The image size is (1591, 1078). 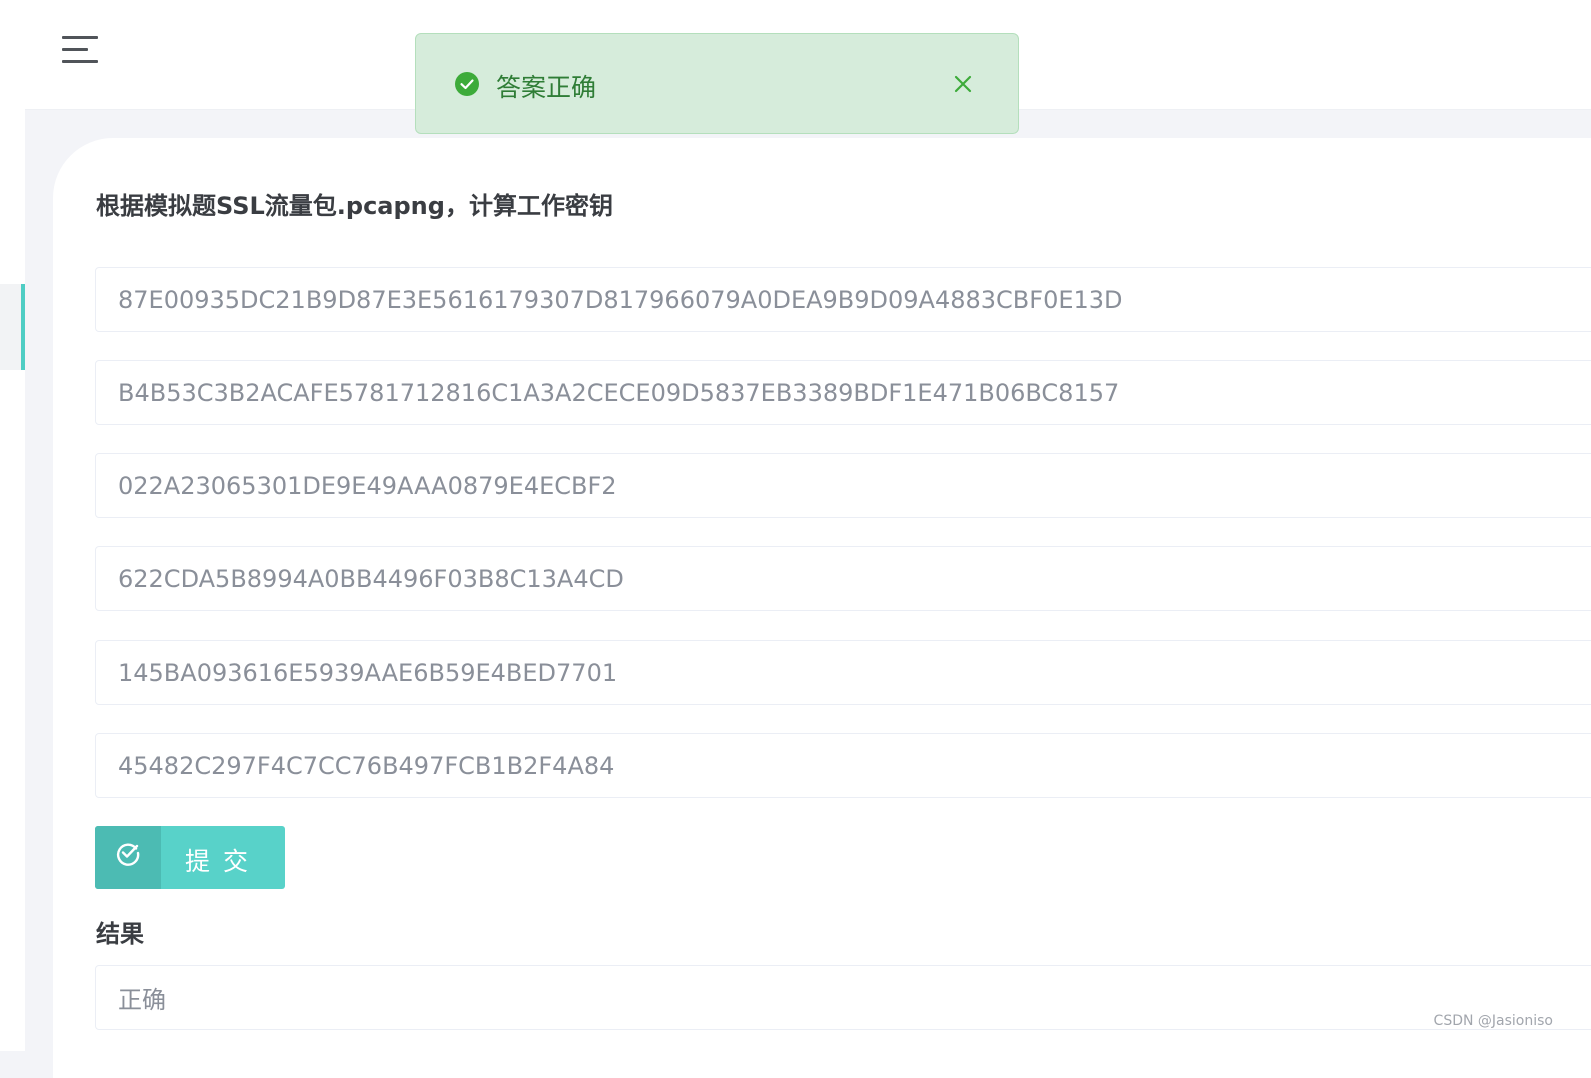 I want to click on submit-label: 提交, so click(x=223, y=862).